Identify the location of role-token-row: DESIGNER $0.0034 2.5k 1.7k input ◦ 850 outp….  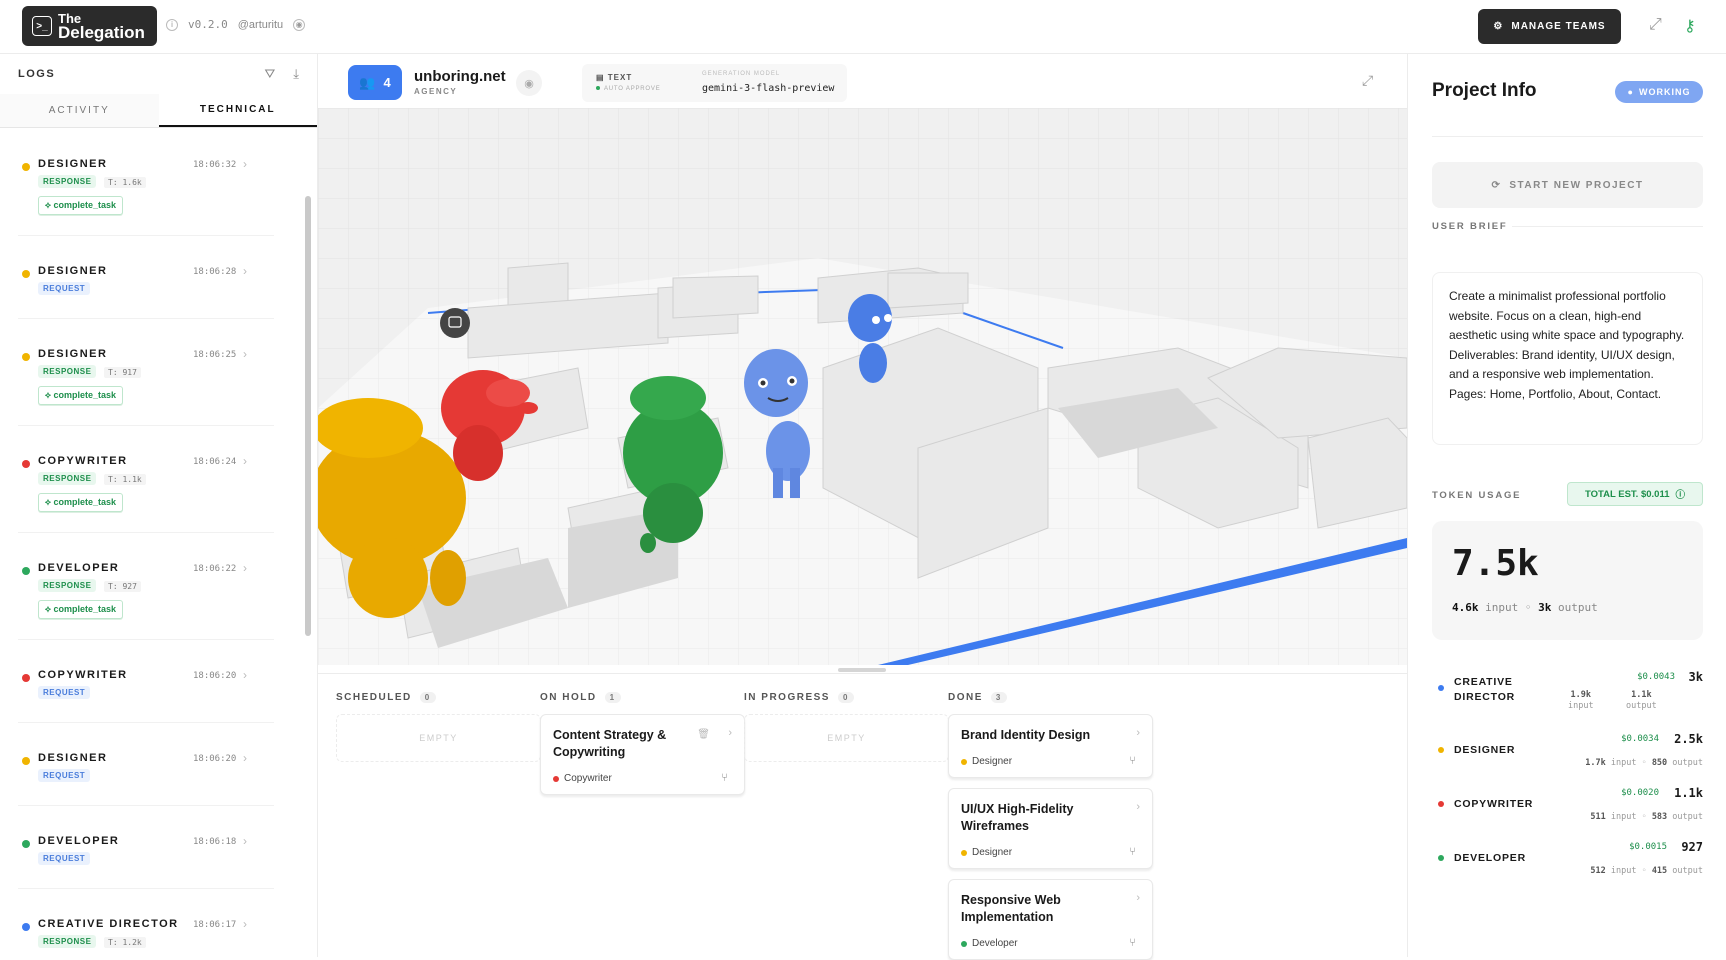
(1570, 753).